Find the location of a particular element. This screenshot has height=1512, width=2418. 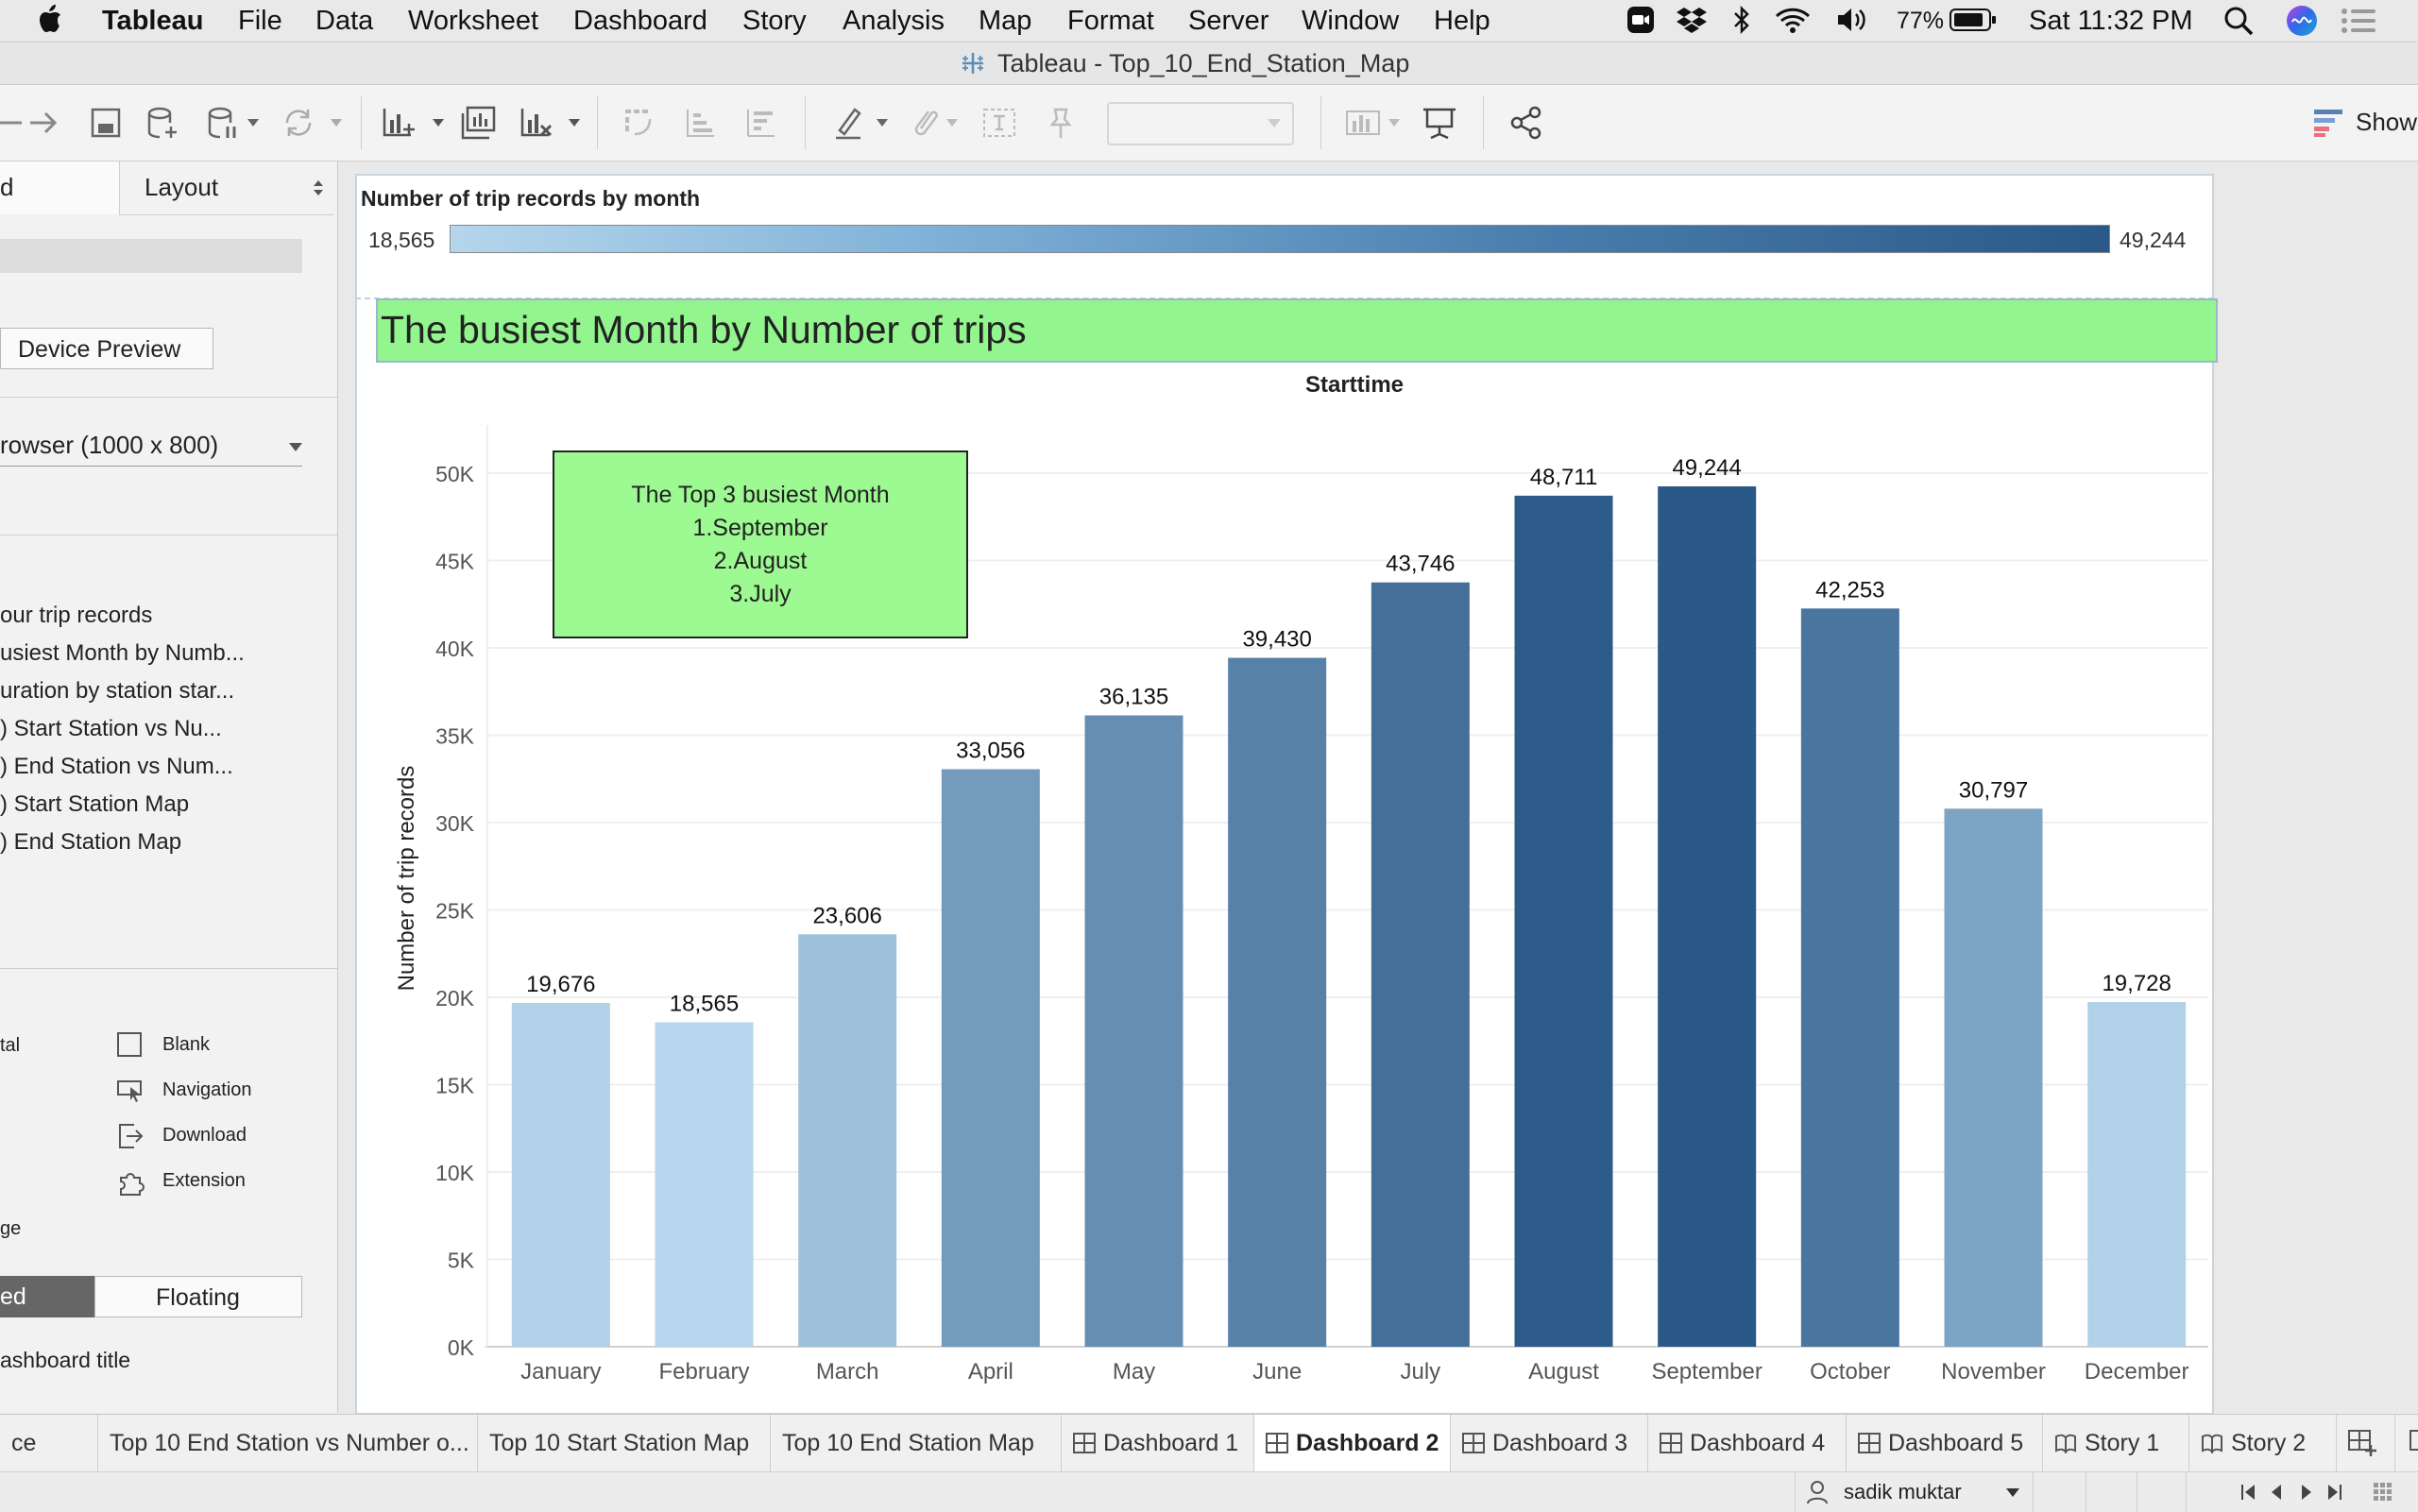

share-icon is located at coordinates (1527, 123).